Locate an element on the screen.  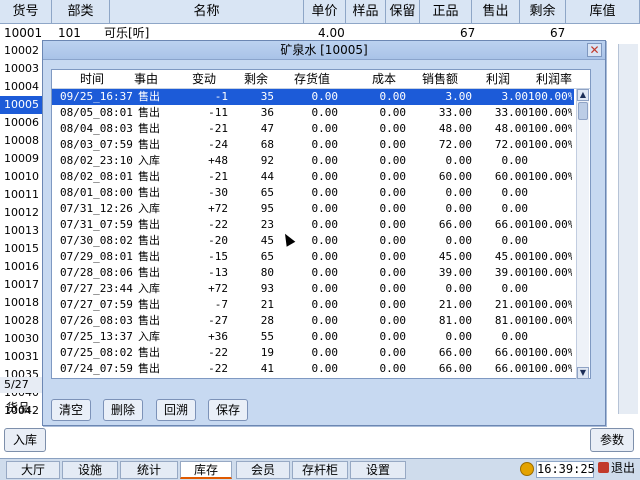
table-row-id: 10018 is located at coordinates (21, 303).